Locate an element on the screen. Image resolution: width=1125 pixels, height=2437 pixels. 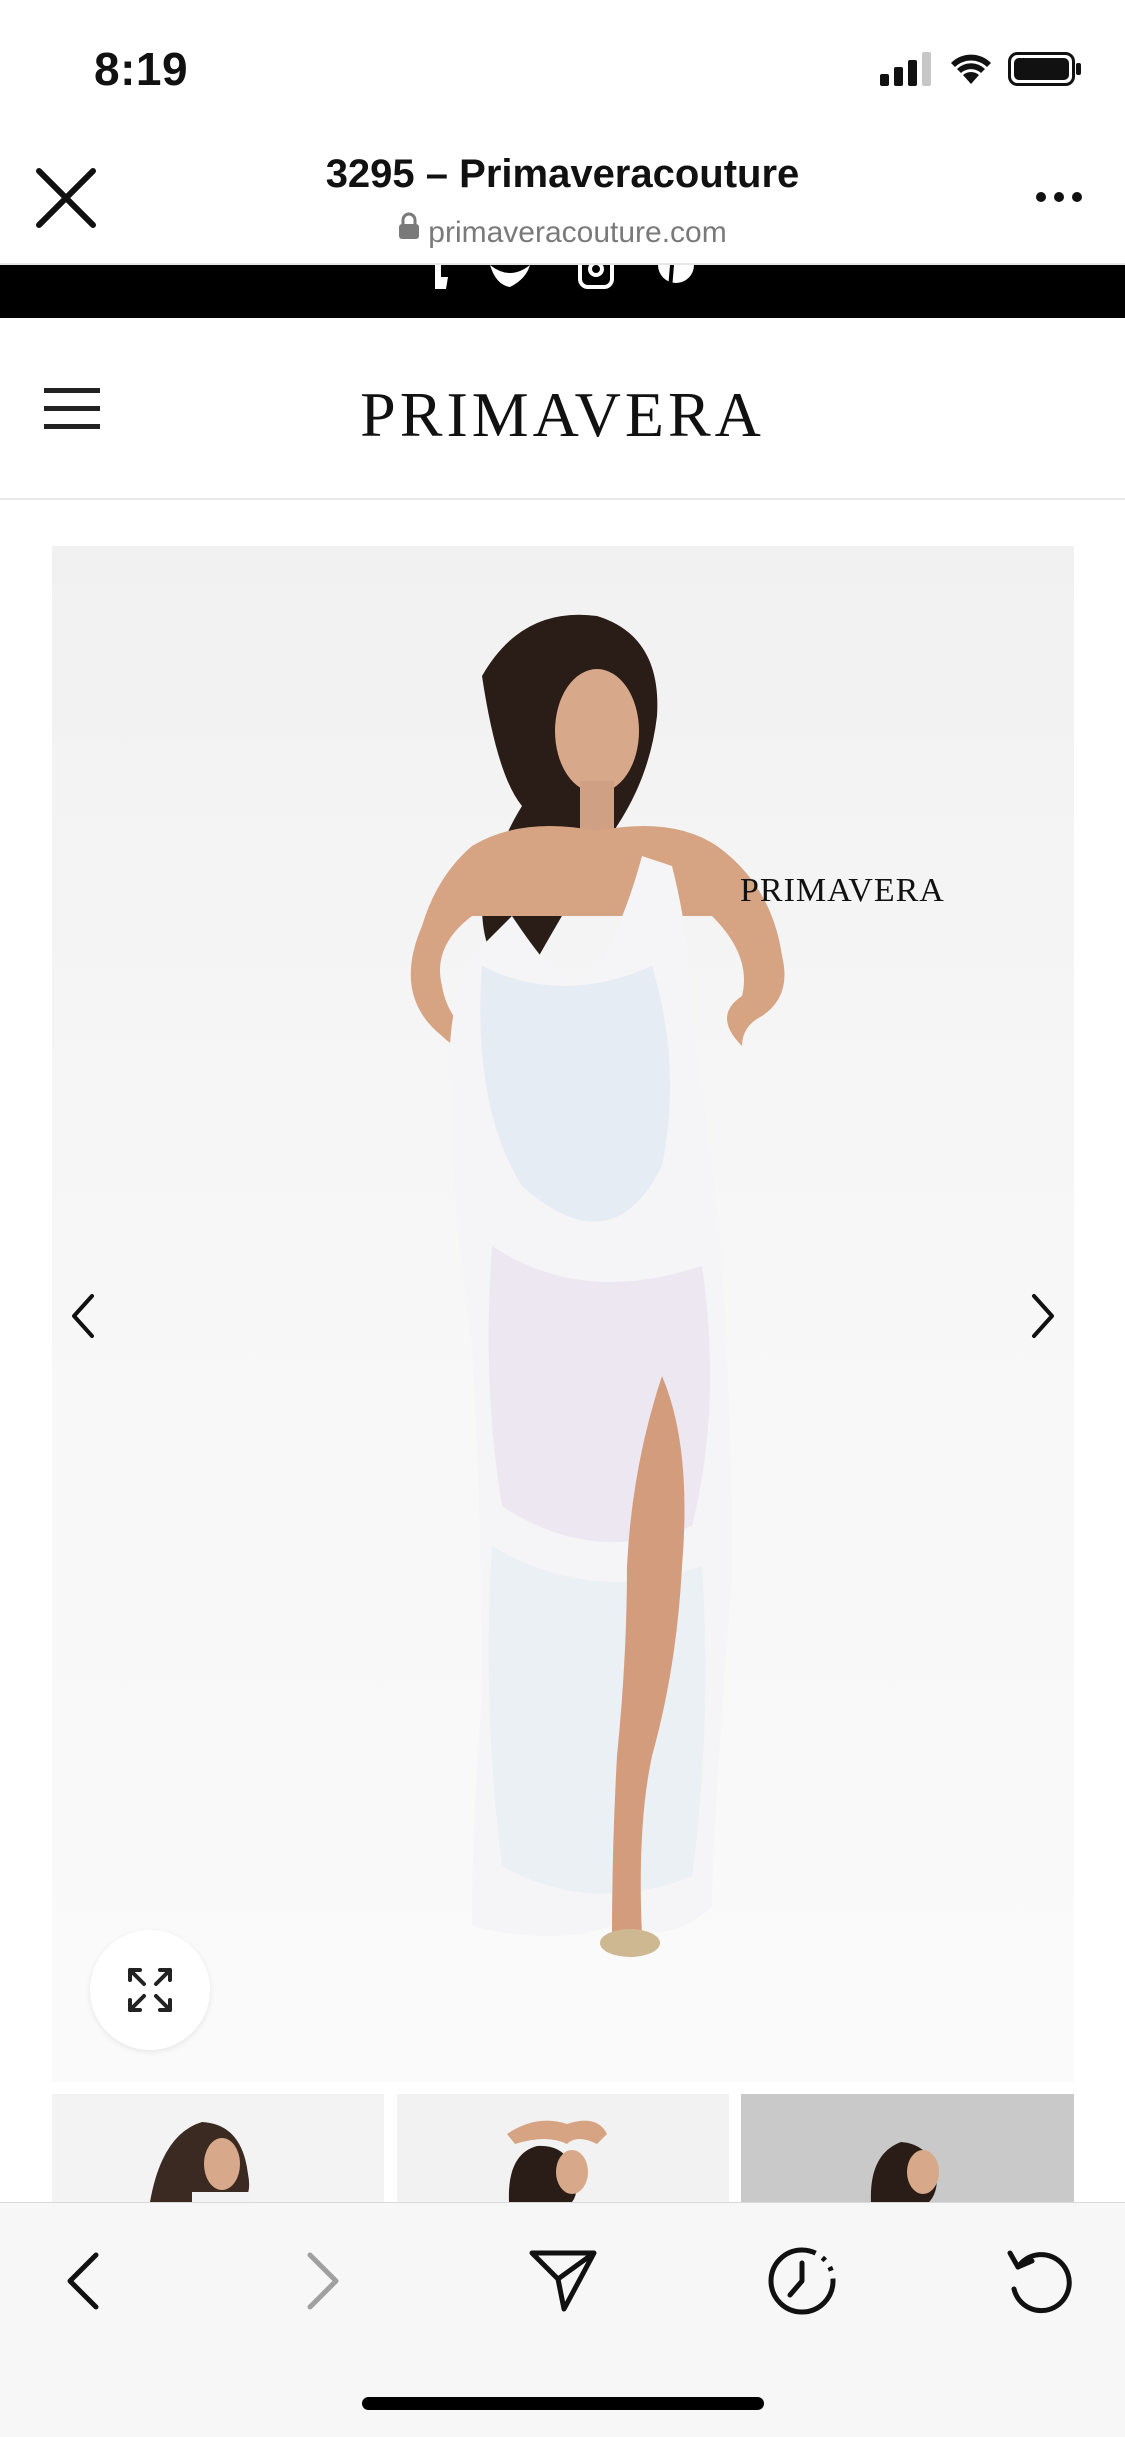
twitter-icon is located at coordinates (510, 276).